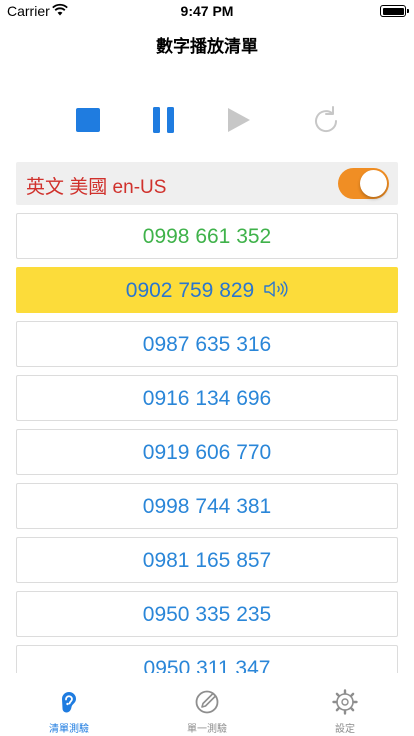 Image resolution: width=414 pixels, height=736 pixels. I want to click on number-text: 0916 134 696, so click(207, 398).